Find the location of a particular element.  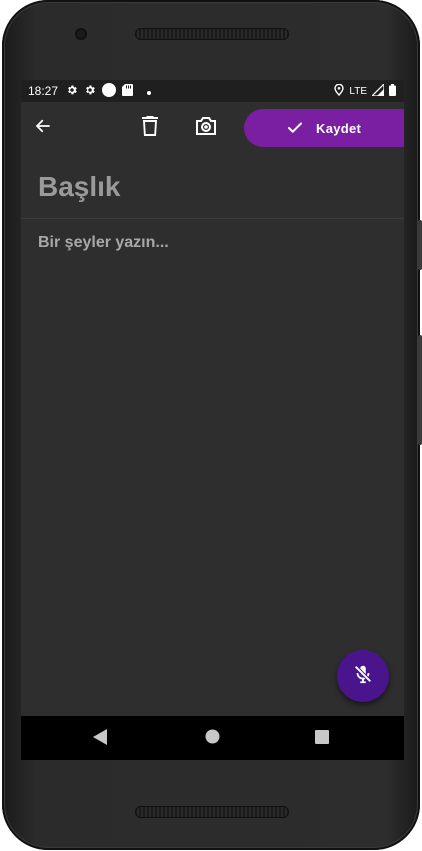

circle-icon is located at coordinates (109, 91).